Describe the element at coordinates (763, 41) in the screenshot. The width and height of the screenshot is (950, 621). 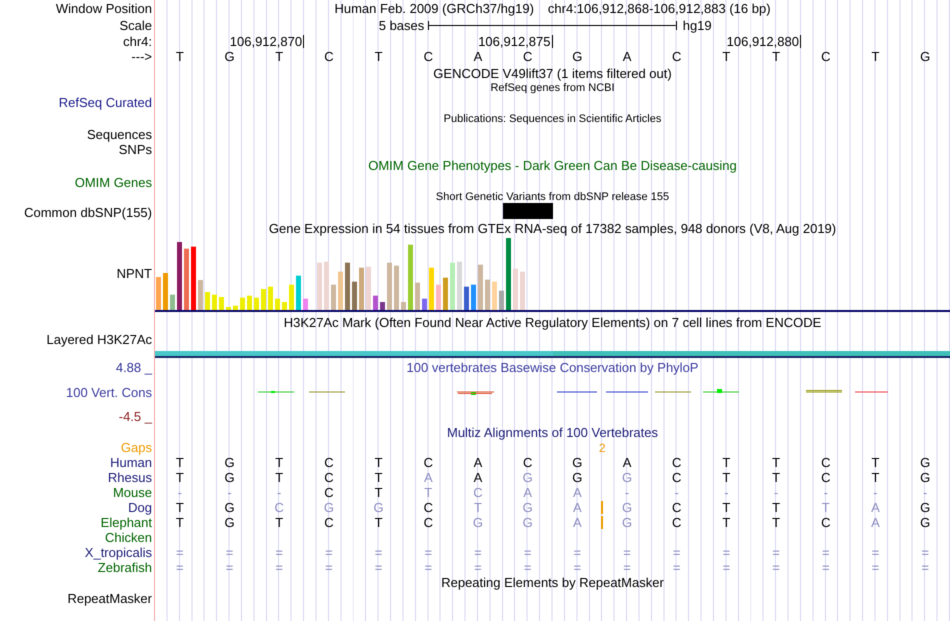
I see `position-tick: 106,912,880` at that location.